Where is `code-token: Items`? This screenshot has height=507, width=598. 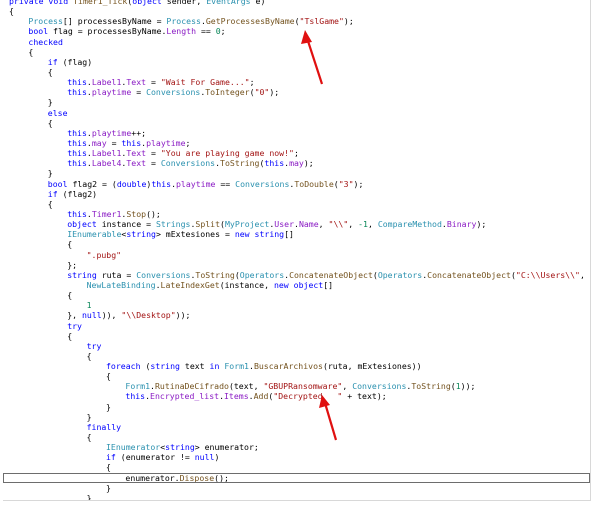
code-token: Items is located at coordinates (236, 396).